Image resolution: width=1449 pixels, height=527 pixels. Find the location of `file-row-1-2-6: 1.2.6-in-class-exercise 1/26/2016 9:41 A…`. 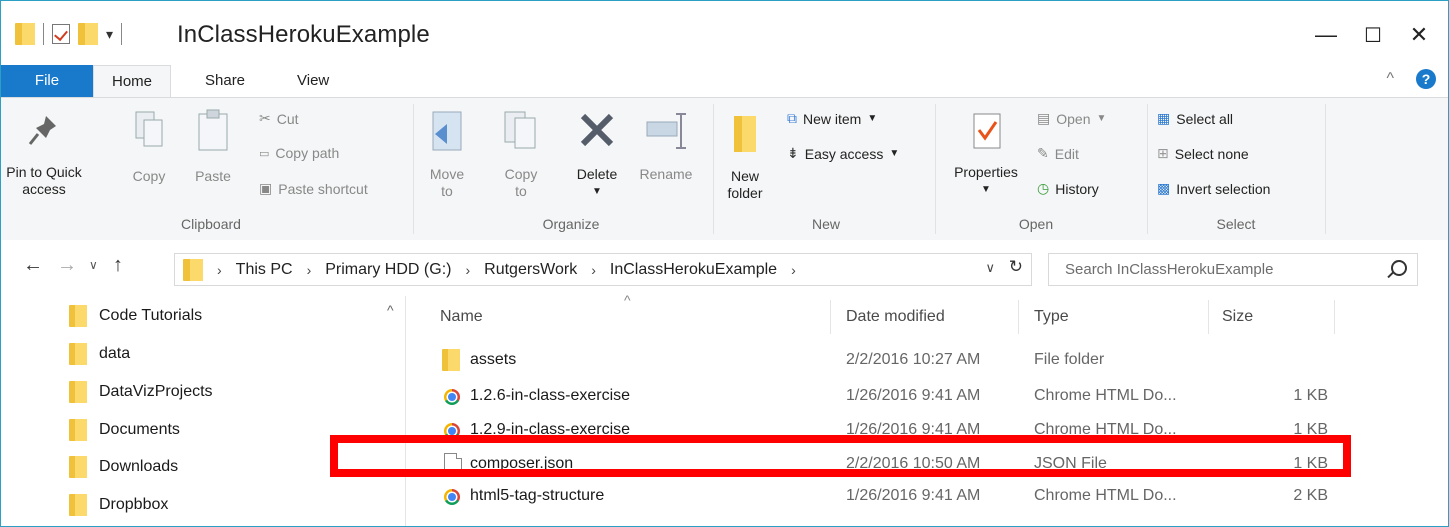

file-row-1-2-6: 1.2.6-in-class-exercise 1/26/2016 9:41 A… is located at coordinates (926, 396).